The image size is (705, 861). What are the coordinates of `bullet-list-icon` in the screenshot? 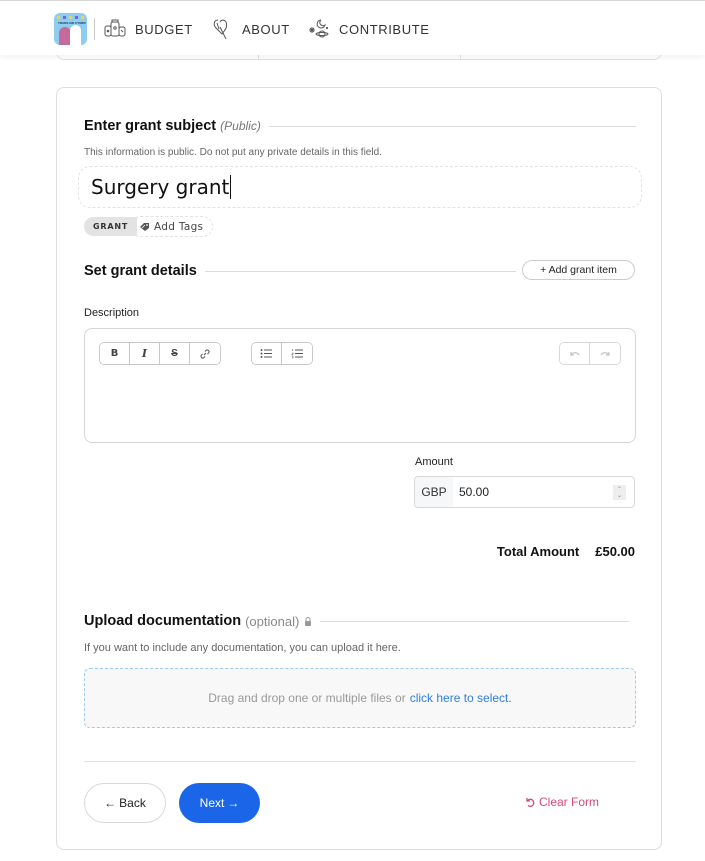 It's located at (266, 353).